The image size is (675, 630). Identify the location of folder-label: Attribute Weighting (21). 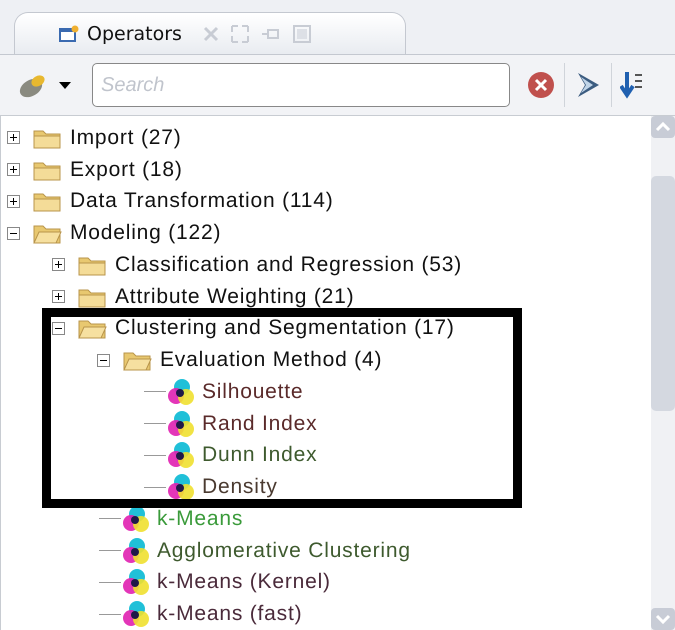
(234, 296).